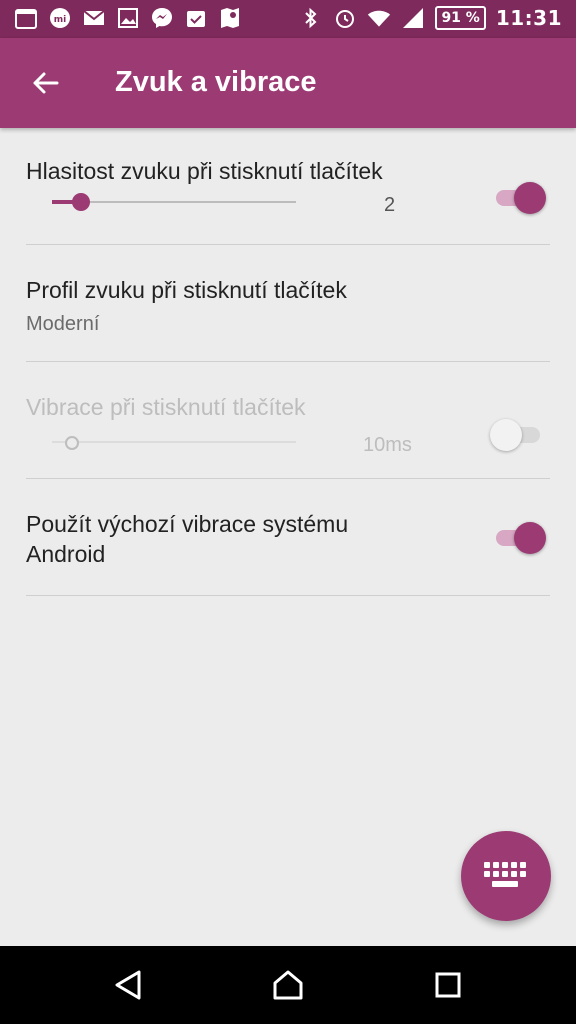 The width and height of the screenshot is (576, 1024). I want to click on alarm-icon, so click(345, 18).